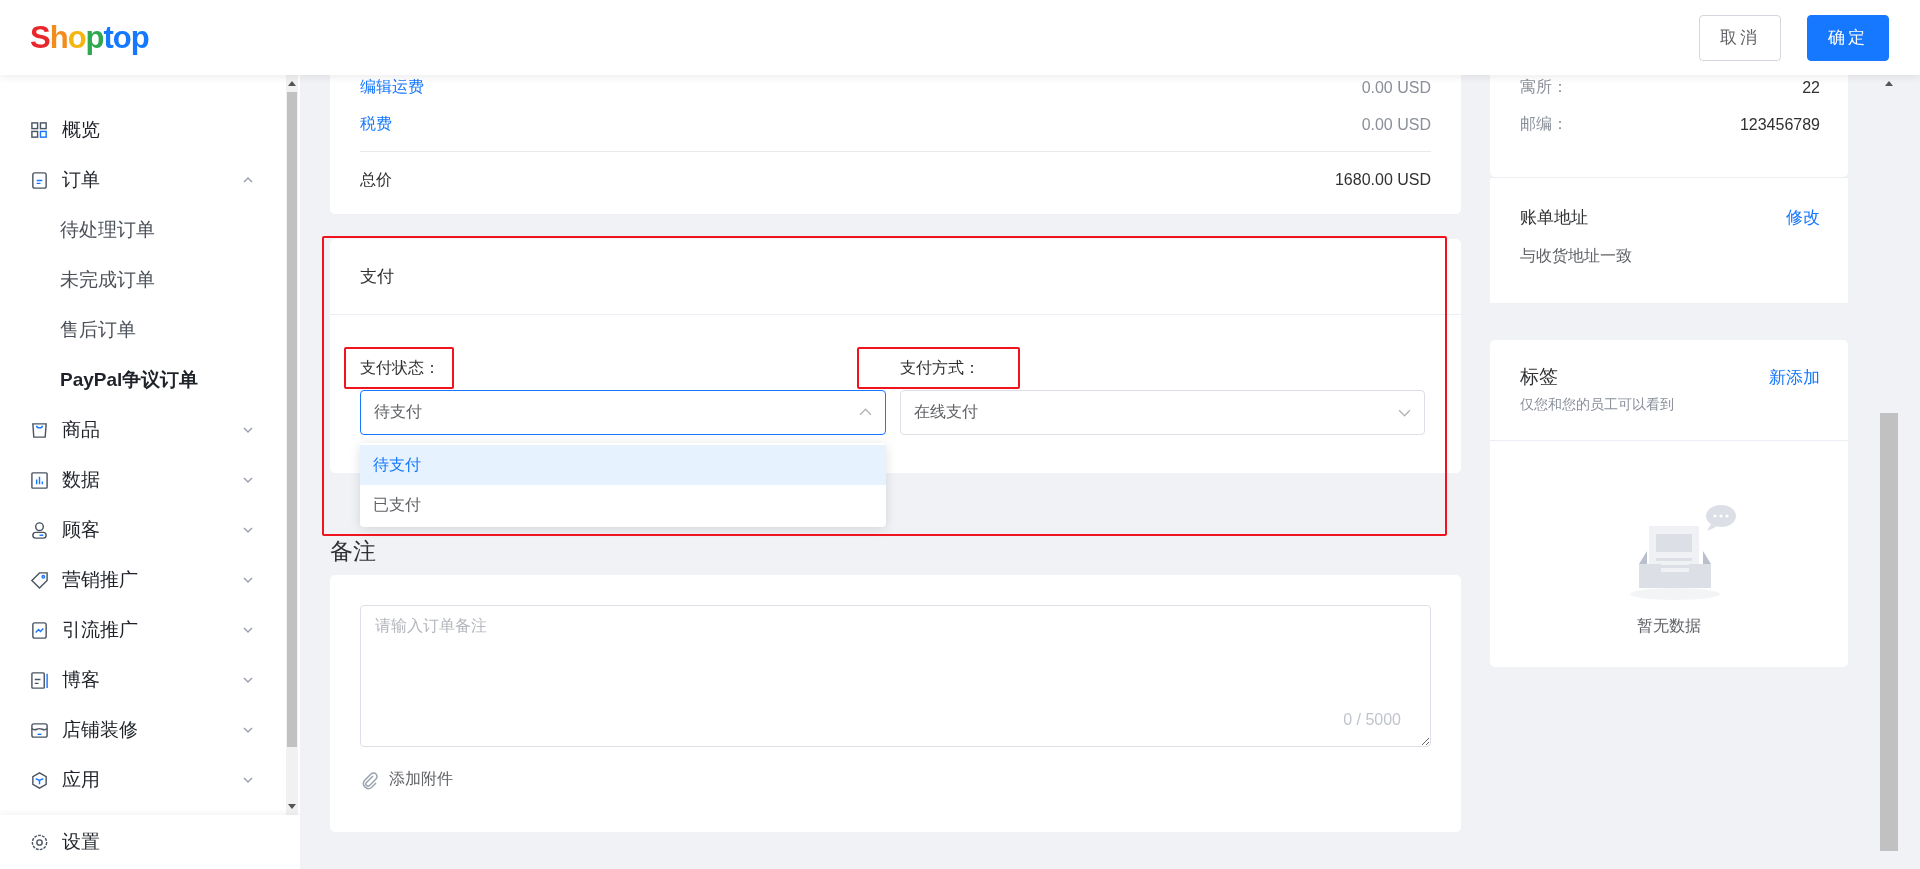 The image size is (1920, 869). I want to click on list-document-icon, so click(39, 680).